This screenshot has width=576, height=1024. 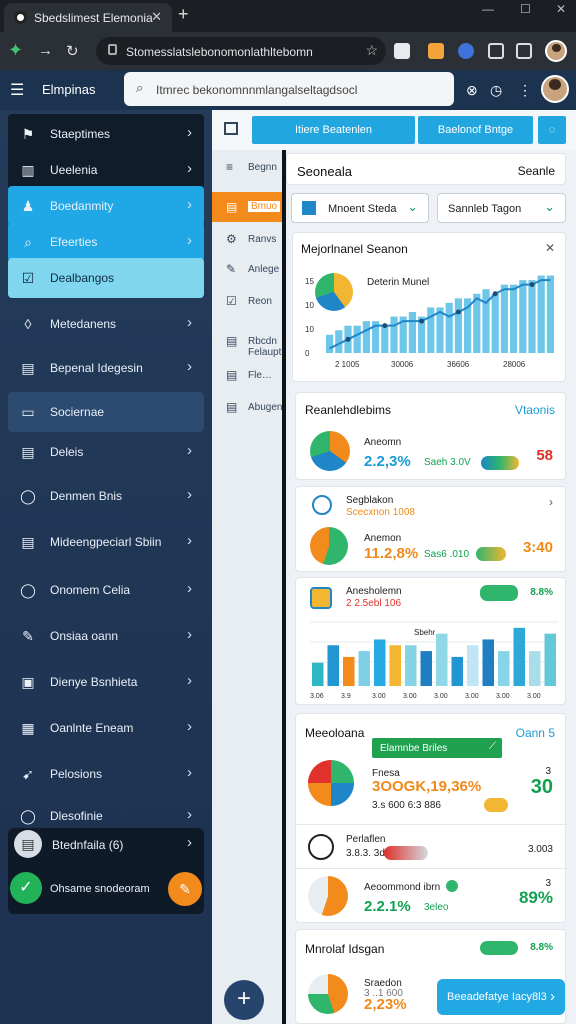 I want to click on sidebar-item-mideengpeciarl-sbiin: ▤ Mideengpeciarl Sbiin ›, so click(x=106, y=542).